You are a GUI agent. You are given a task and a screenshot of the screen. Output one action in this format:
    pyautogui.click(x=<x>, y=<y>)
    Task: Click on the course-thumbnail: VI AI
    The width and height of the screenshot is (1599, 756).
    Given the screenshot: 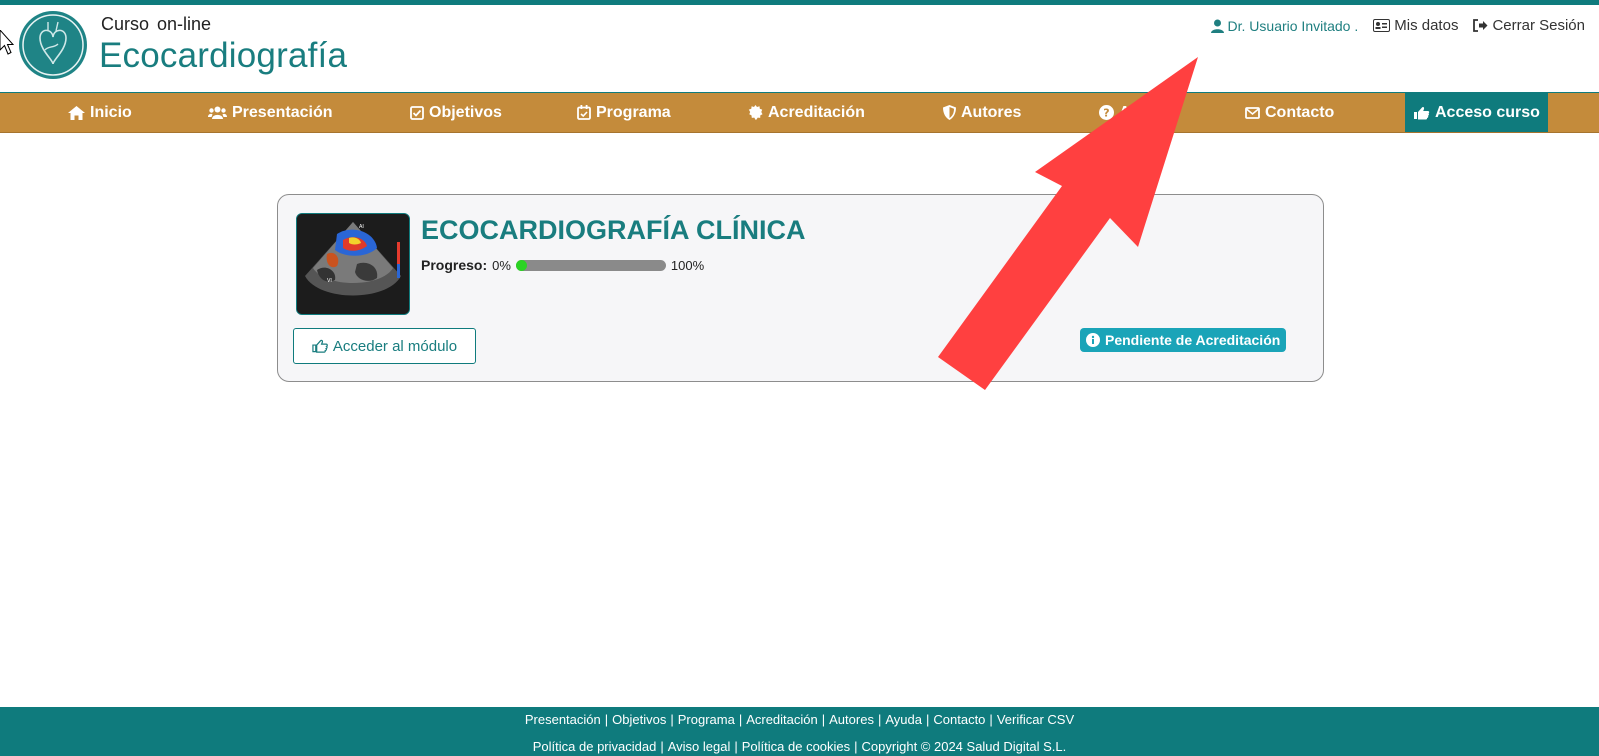 What is the action you would take?
    pyautogui.click(x=353, y=264)
    